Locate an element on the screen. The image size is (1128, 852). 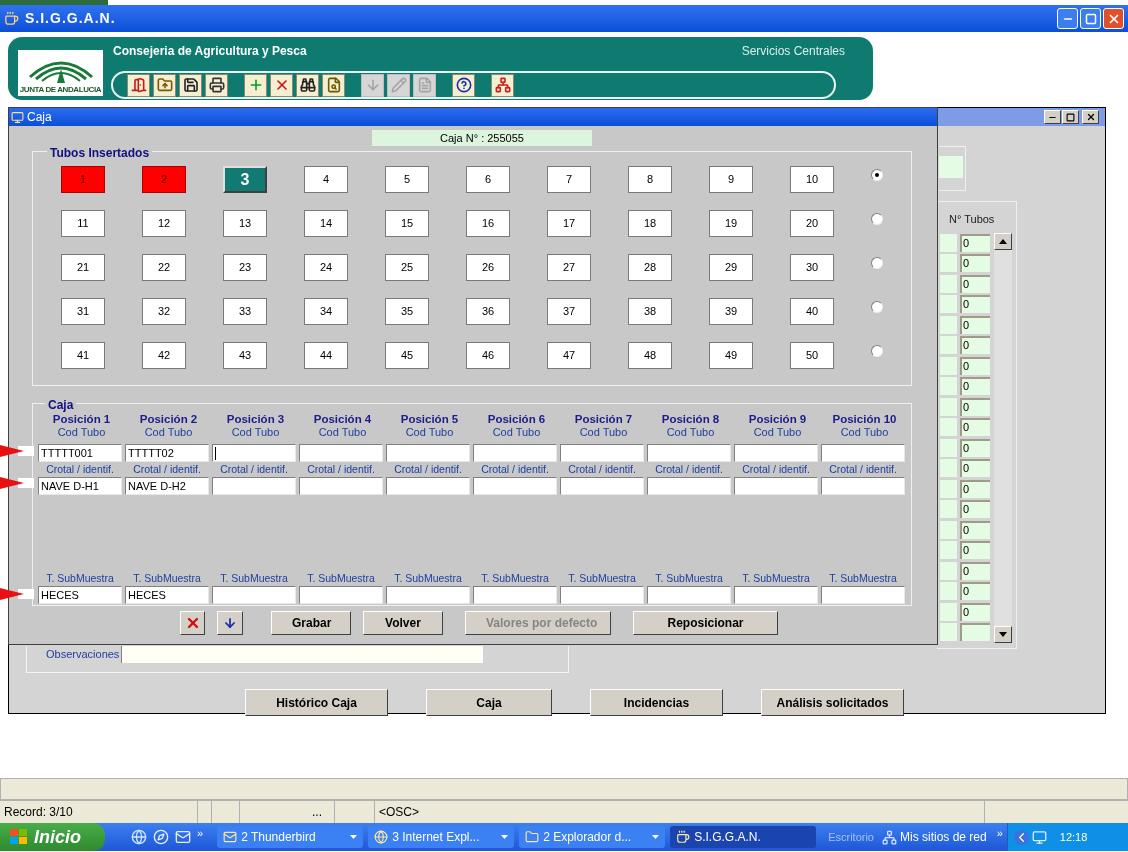
tube-button: 35 is located at coordinates (407, 311).